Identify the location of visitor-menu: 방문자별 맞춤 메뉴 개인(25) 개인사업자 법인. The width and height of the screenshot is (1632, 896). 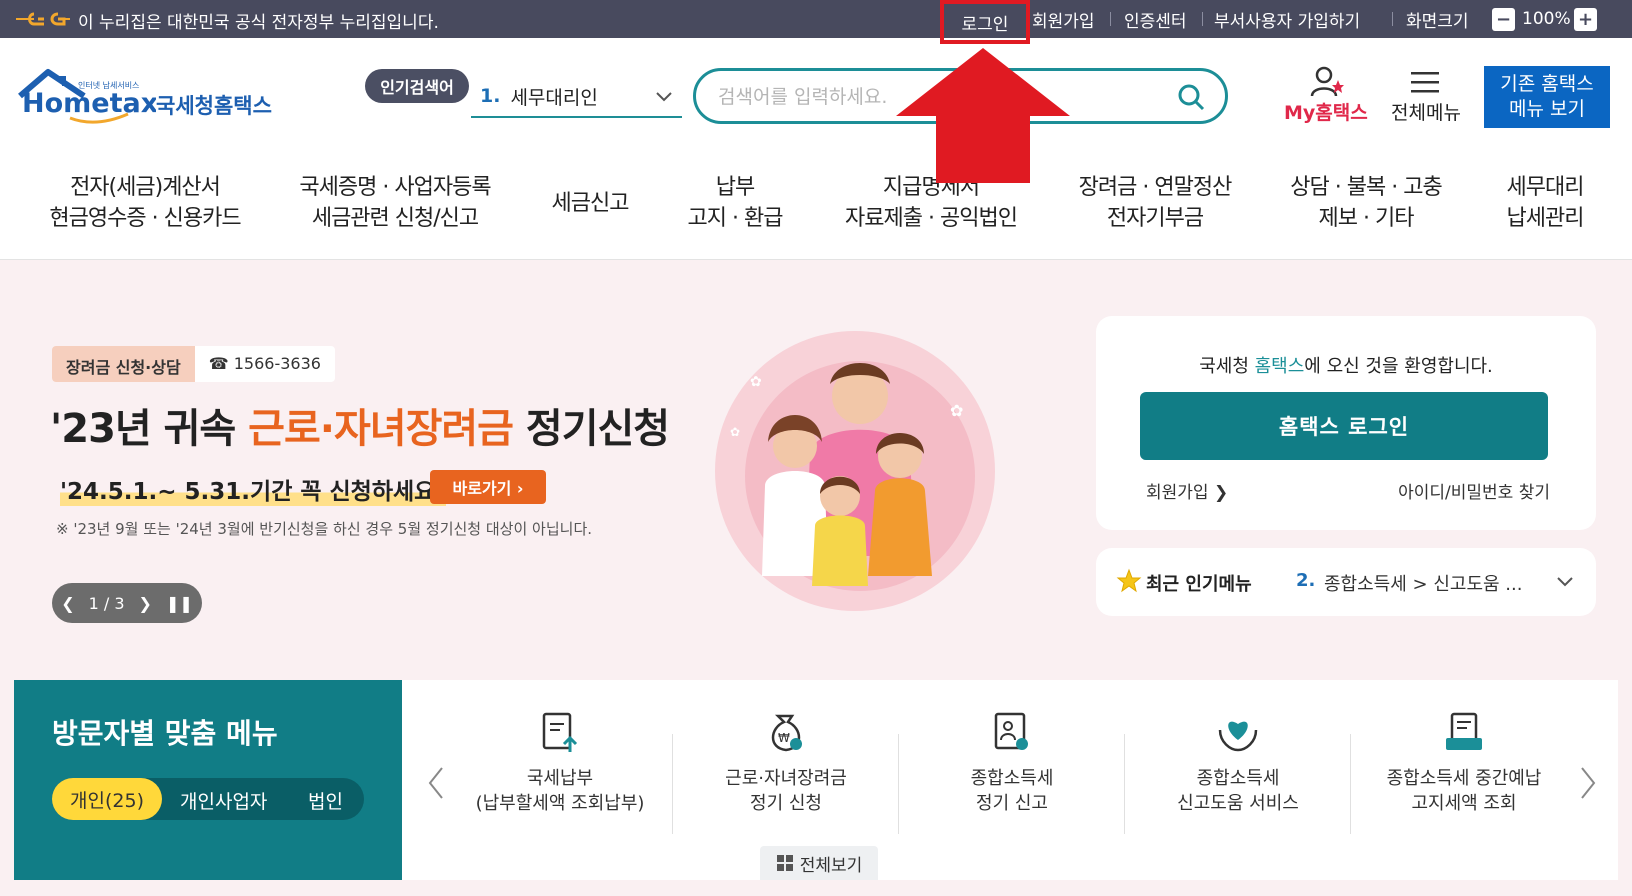
(208, 780).